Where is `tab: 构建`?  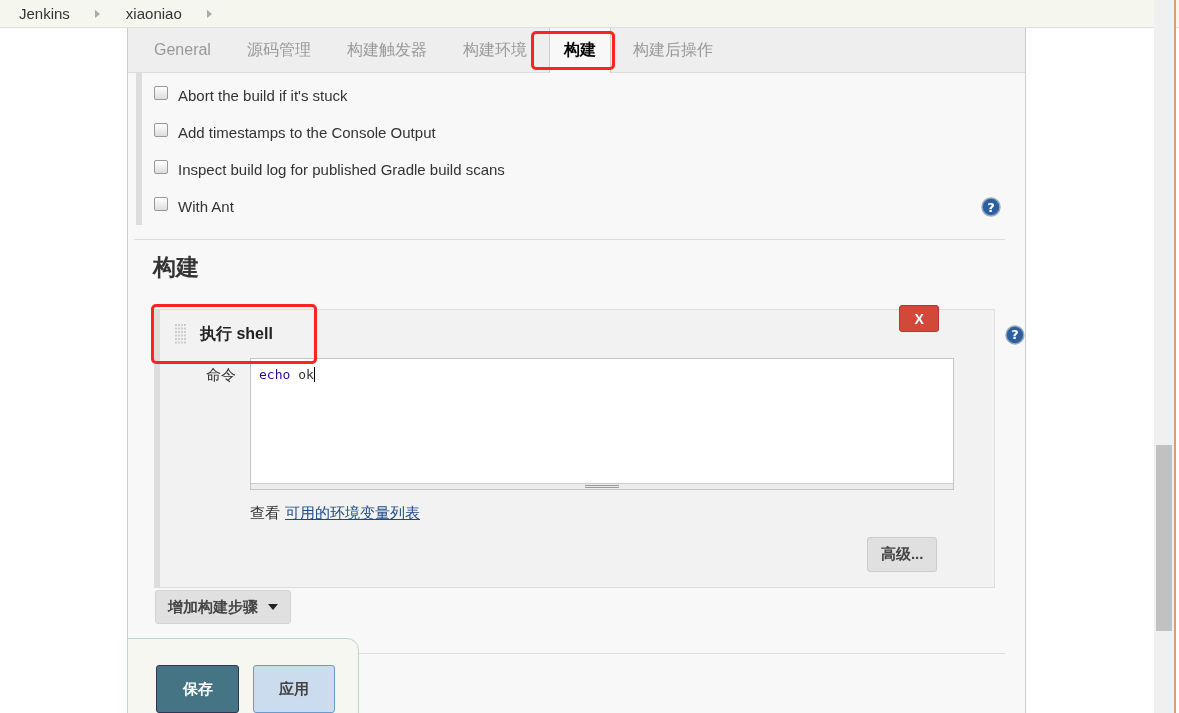 tab: 构建 is located at coordinates (579, 50).